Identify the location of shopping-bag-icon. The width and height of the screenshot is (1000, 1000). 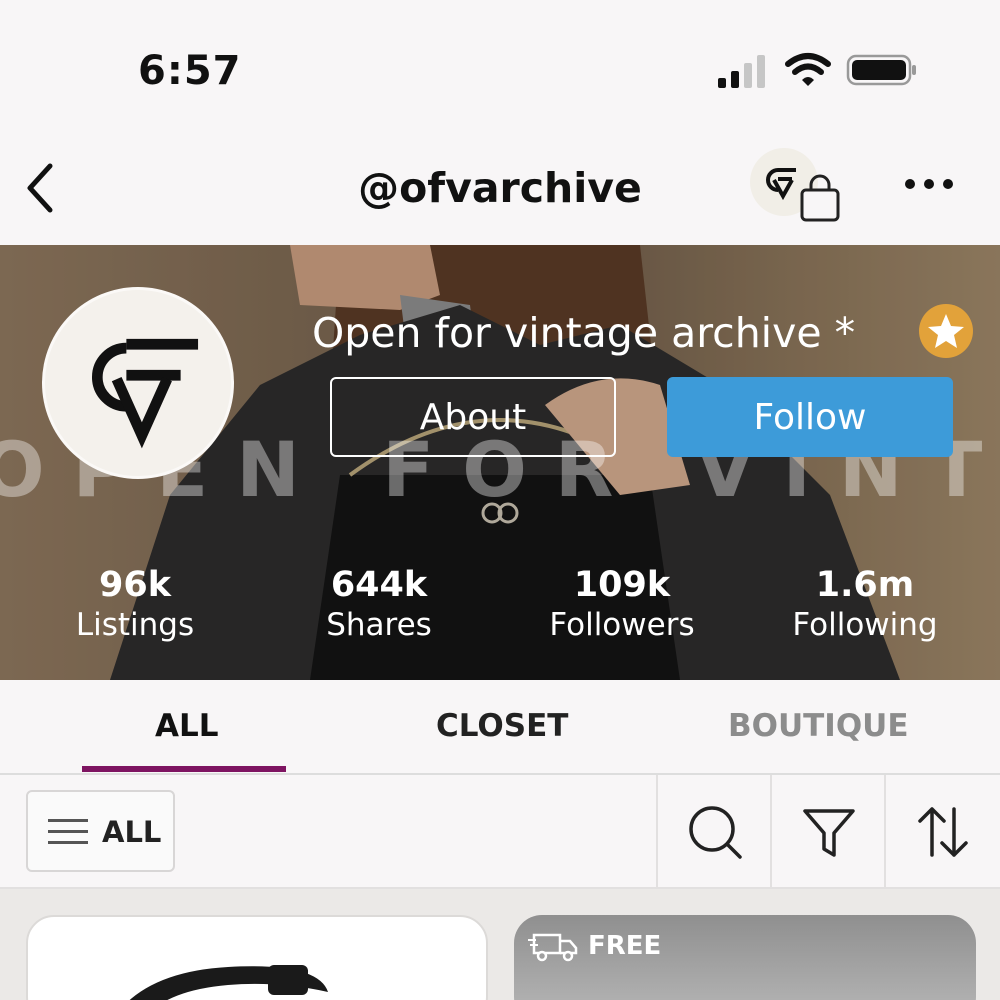
(820, 199).